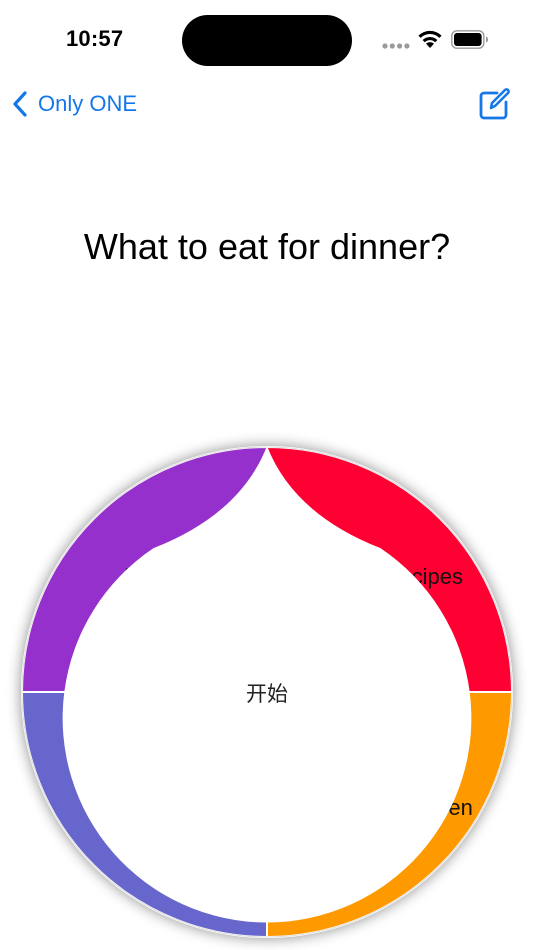 The image size is (534, 950). Describe the element at coordinates (20, 104) in the screenshot. I see `chevron-left-icon` at that location.